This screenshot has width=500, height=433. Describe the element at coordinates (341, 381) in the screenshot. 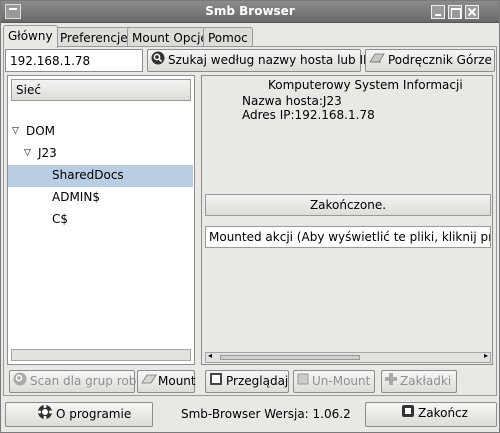

I see `unmount-button-label: Un-Mount` at that location.